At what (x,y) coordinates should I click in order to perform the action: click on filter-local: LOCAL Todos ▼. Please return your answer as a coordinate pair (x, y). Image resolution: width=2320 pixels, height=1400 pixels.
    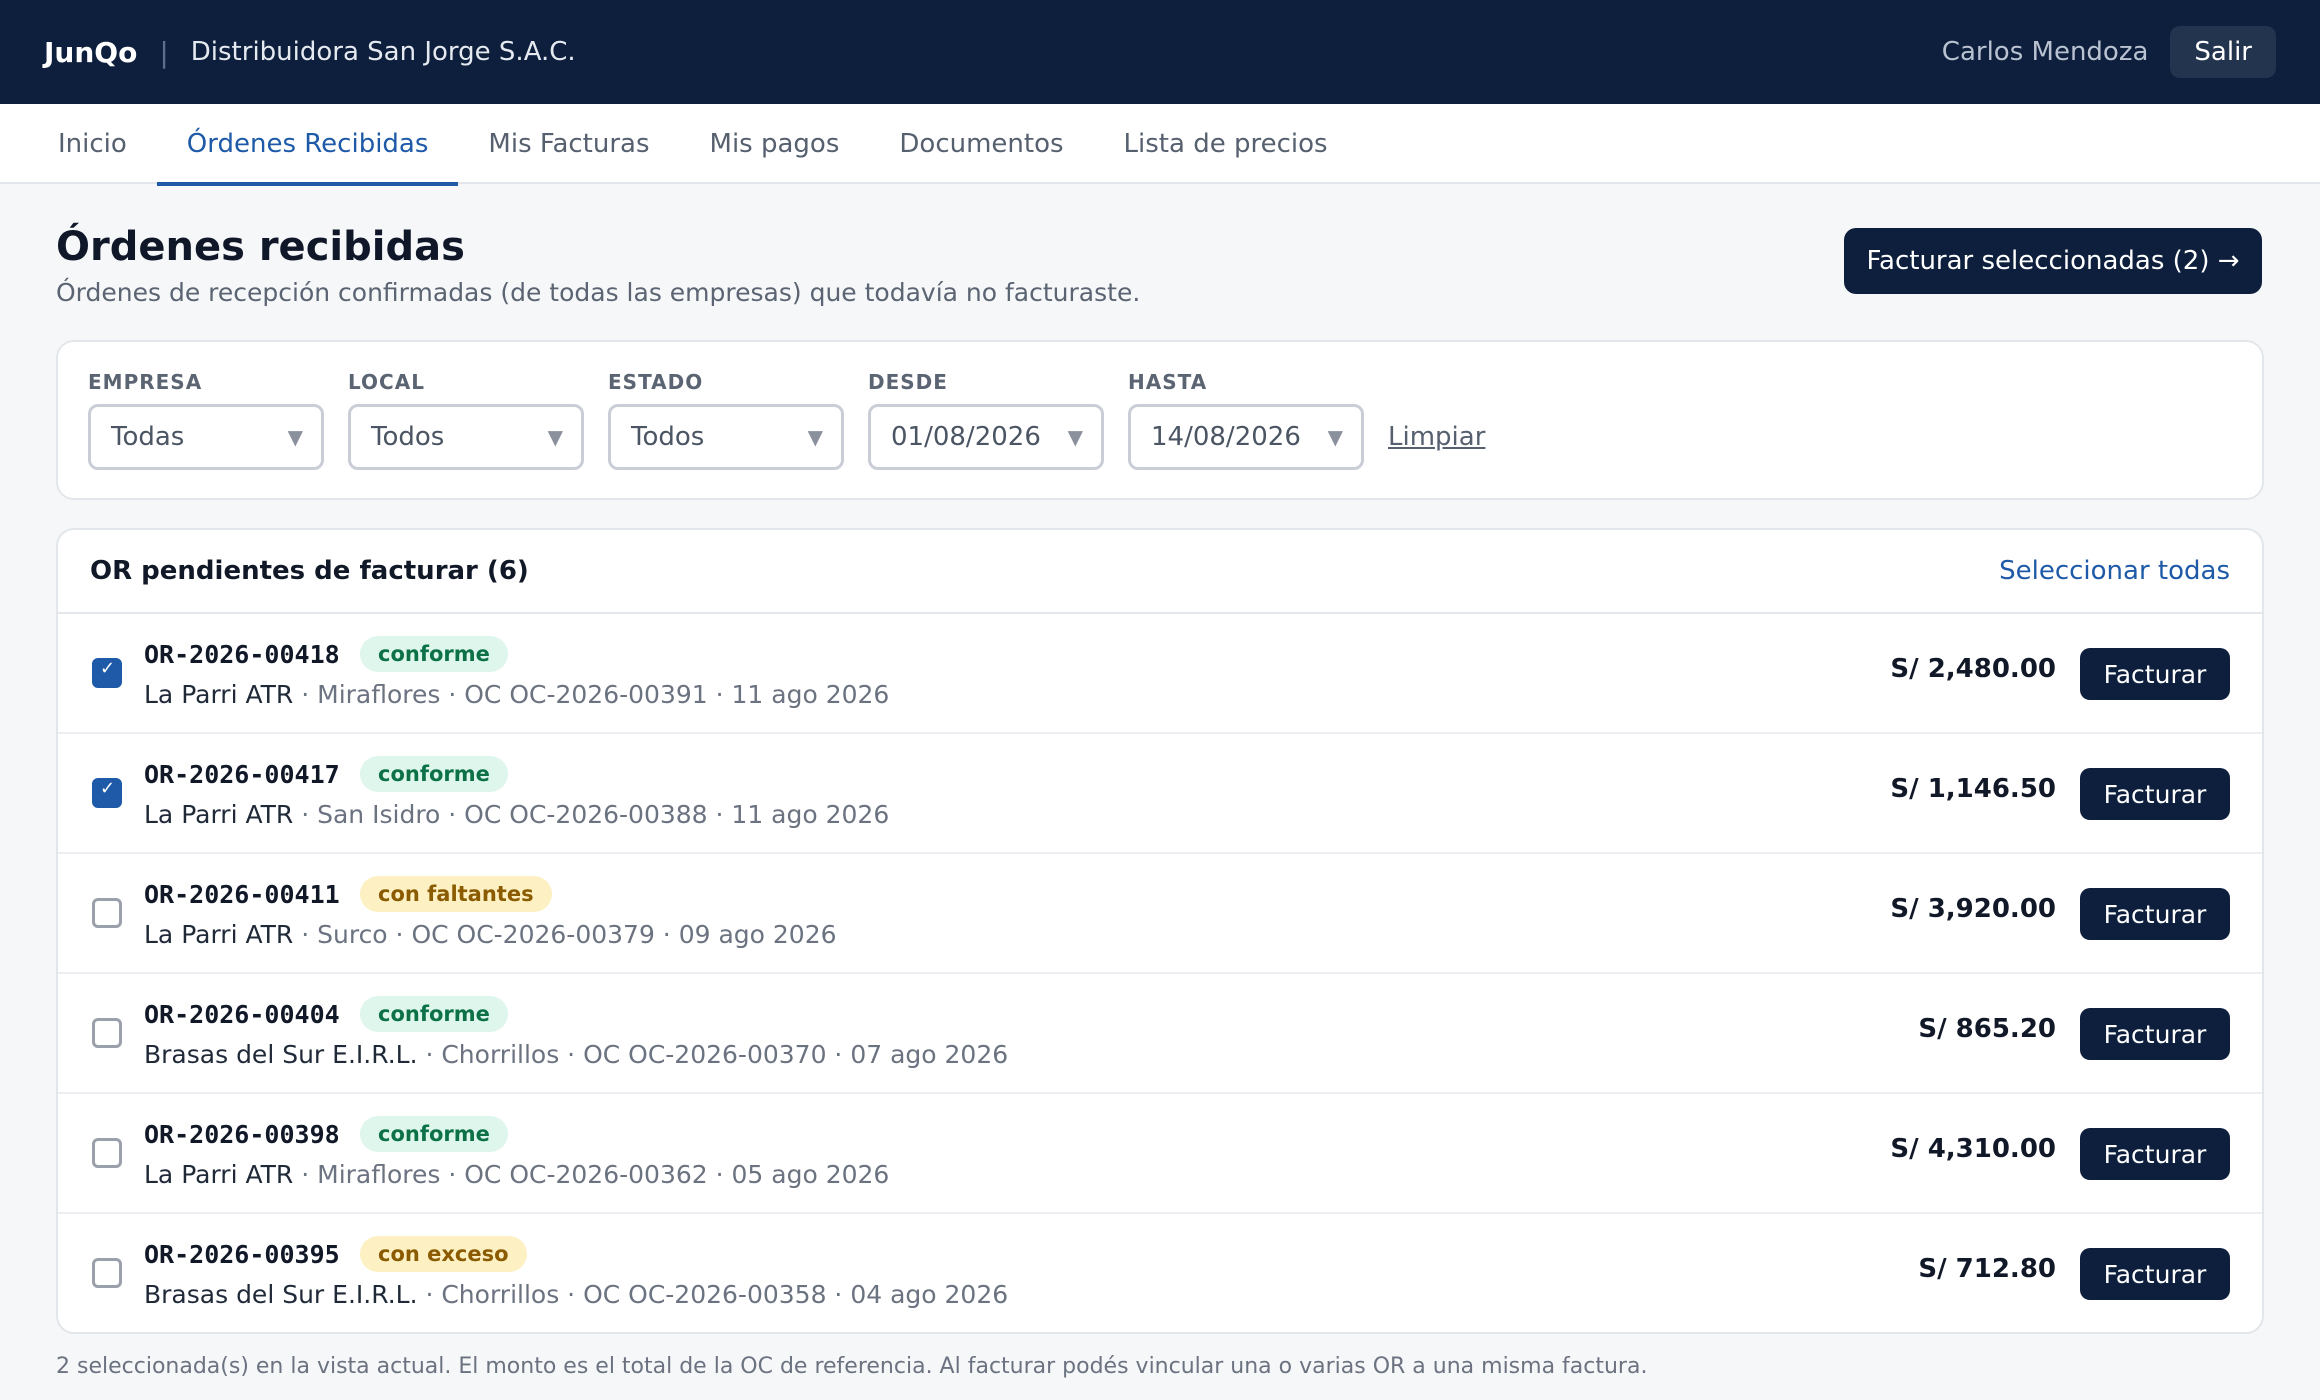
    Looking at the image, I should click on (466, 420).